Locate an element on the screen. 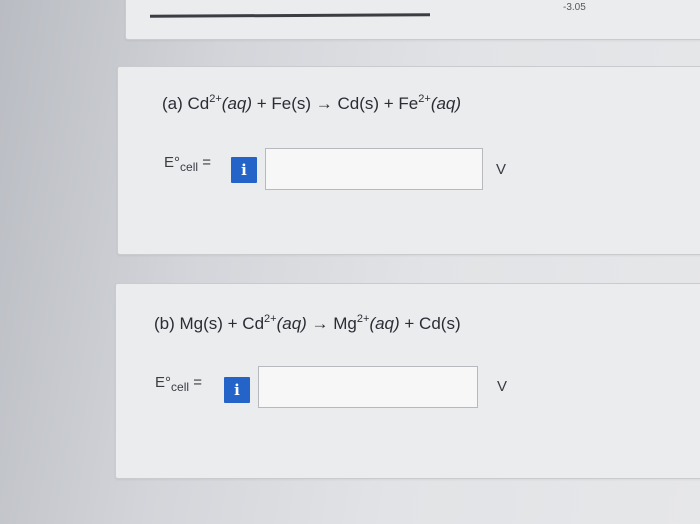  unit-label-a: V is located at coordinates (501, 169).